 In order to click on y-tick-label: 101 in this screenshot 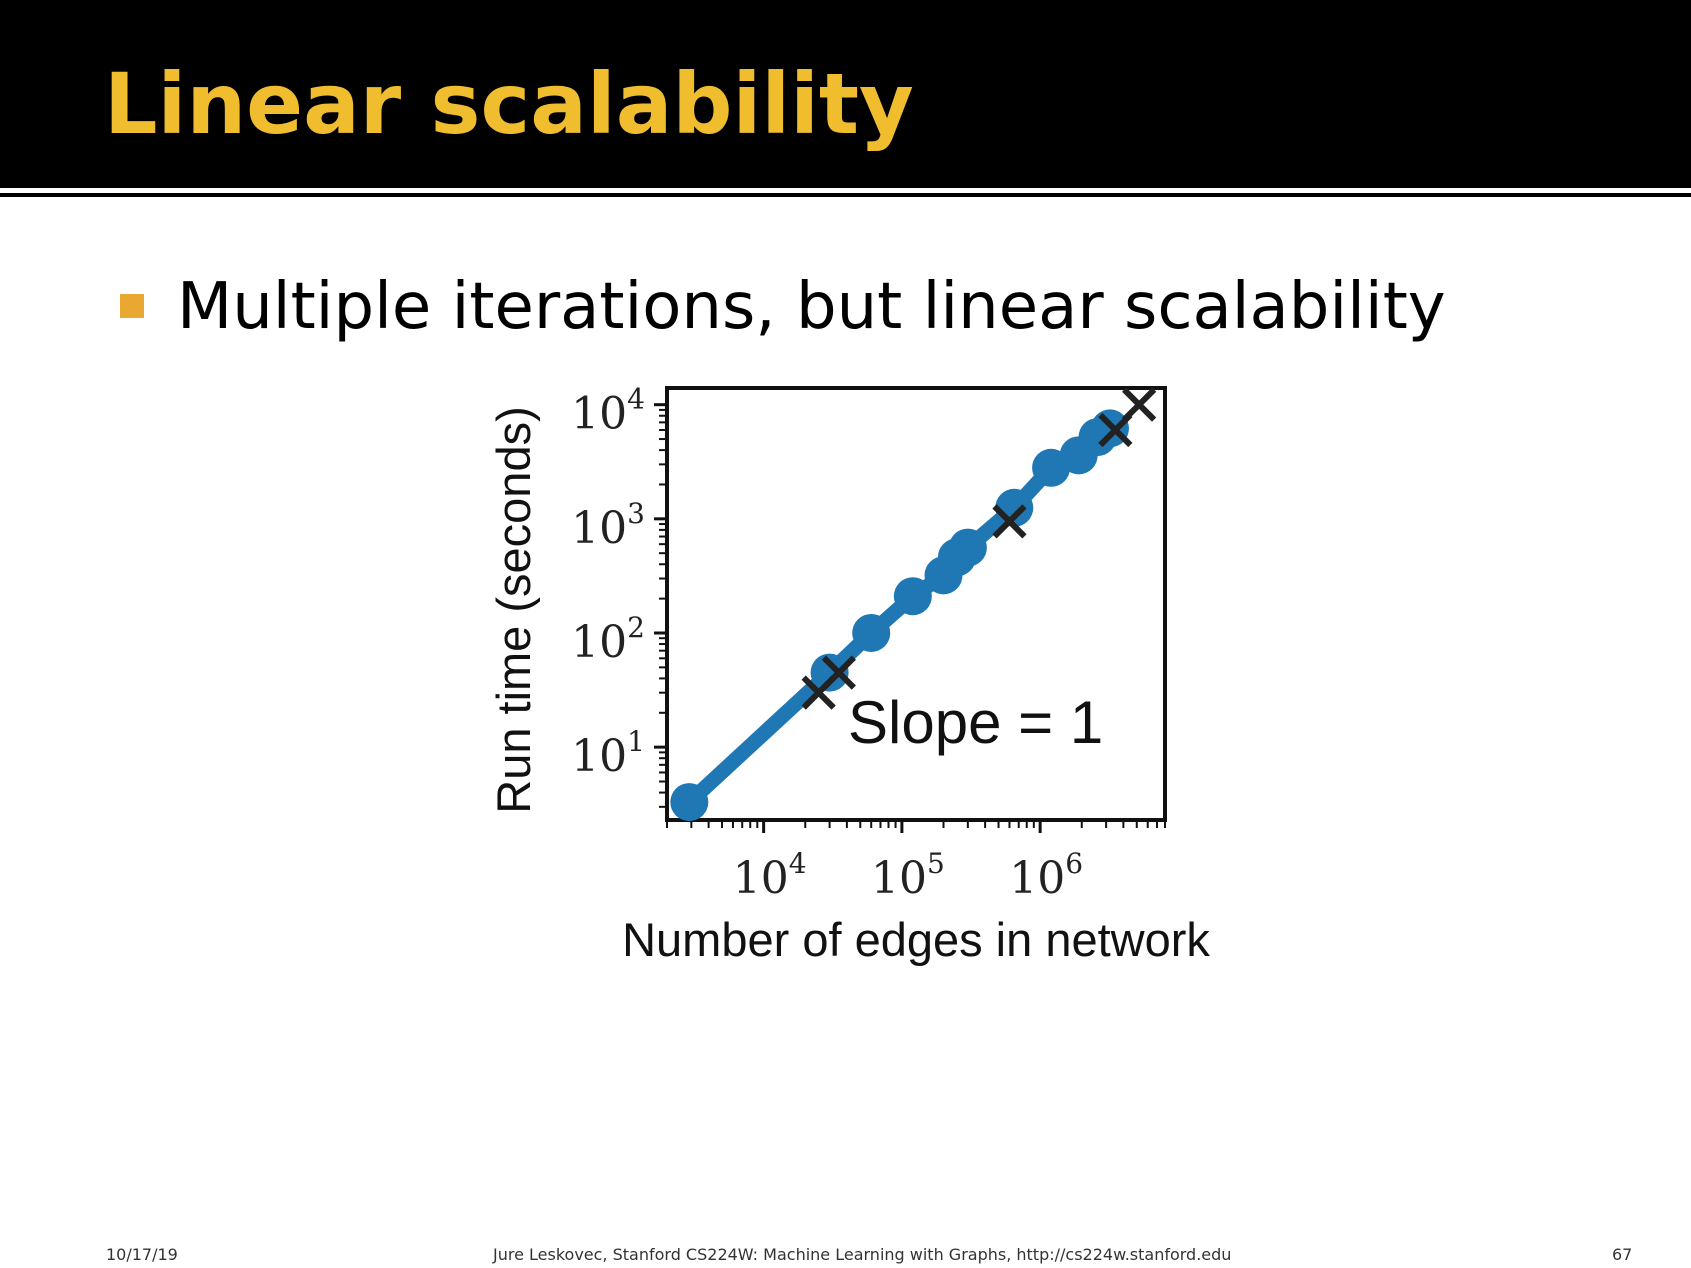, I will do `click(608, 753)`.